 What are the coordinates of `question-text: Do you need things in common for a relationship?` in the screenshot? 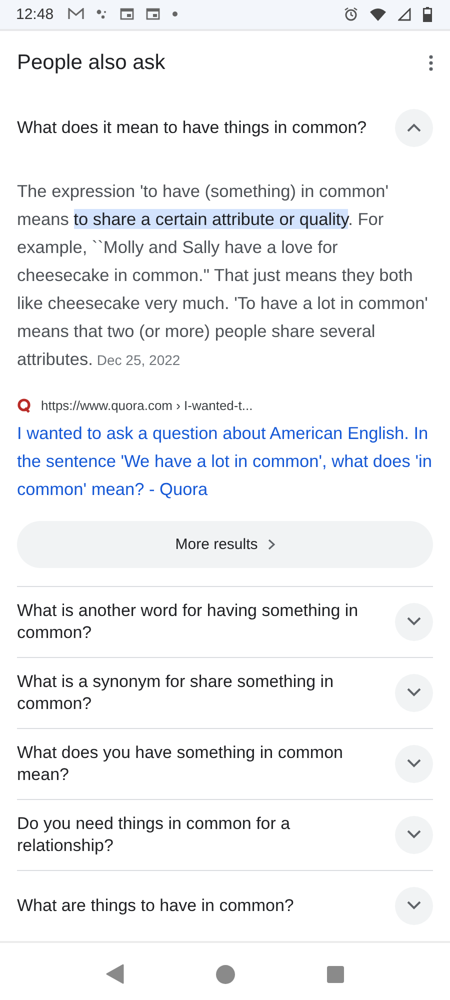 It's located at (154, 834).